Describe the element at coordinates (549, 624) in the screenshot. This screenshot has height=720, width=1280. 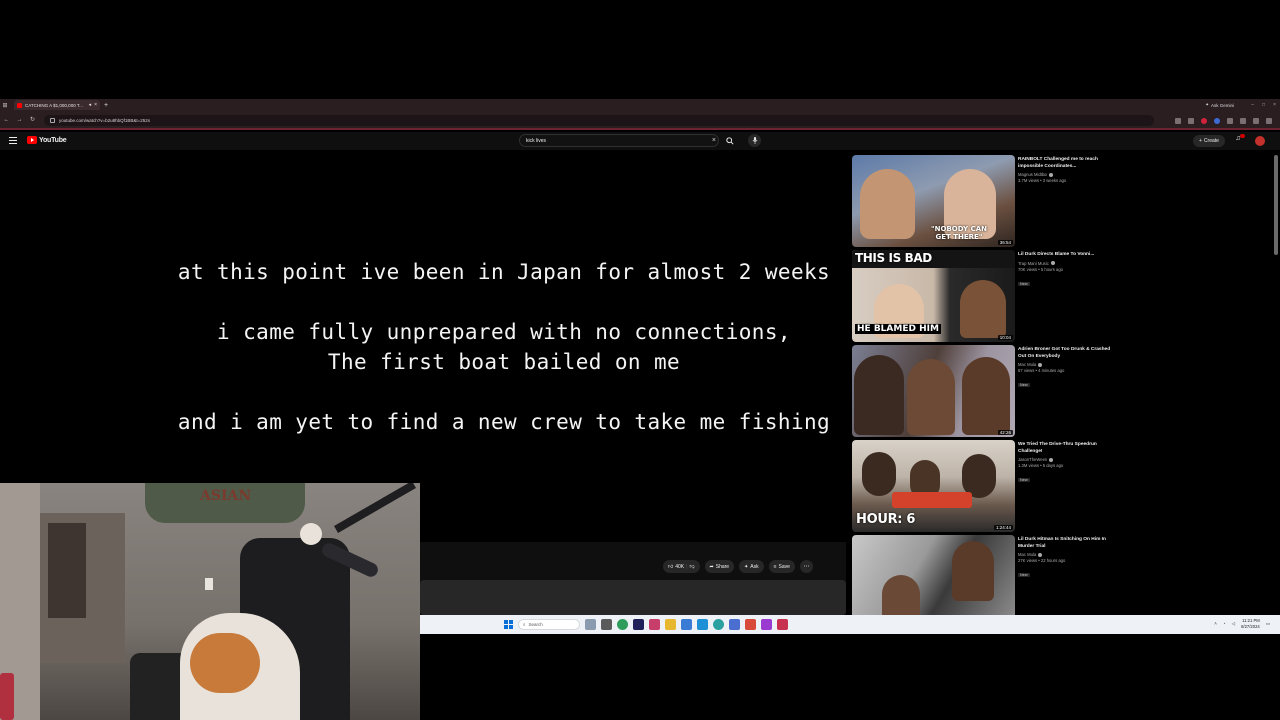
I see `taskbar-search-input: ⌕ Search` at that location.